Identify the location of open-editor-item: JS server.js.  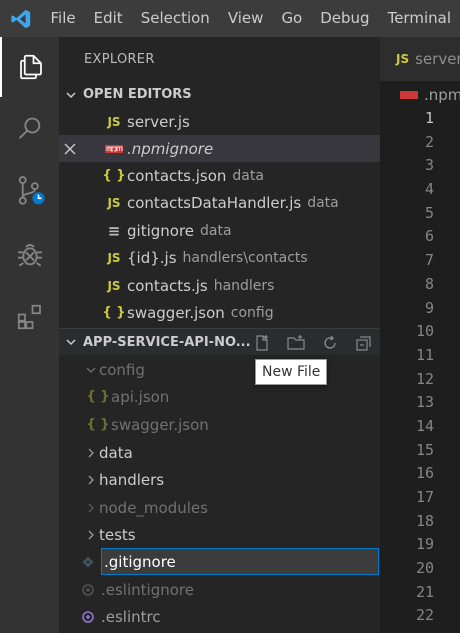
(219, 121).